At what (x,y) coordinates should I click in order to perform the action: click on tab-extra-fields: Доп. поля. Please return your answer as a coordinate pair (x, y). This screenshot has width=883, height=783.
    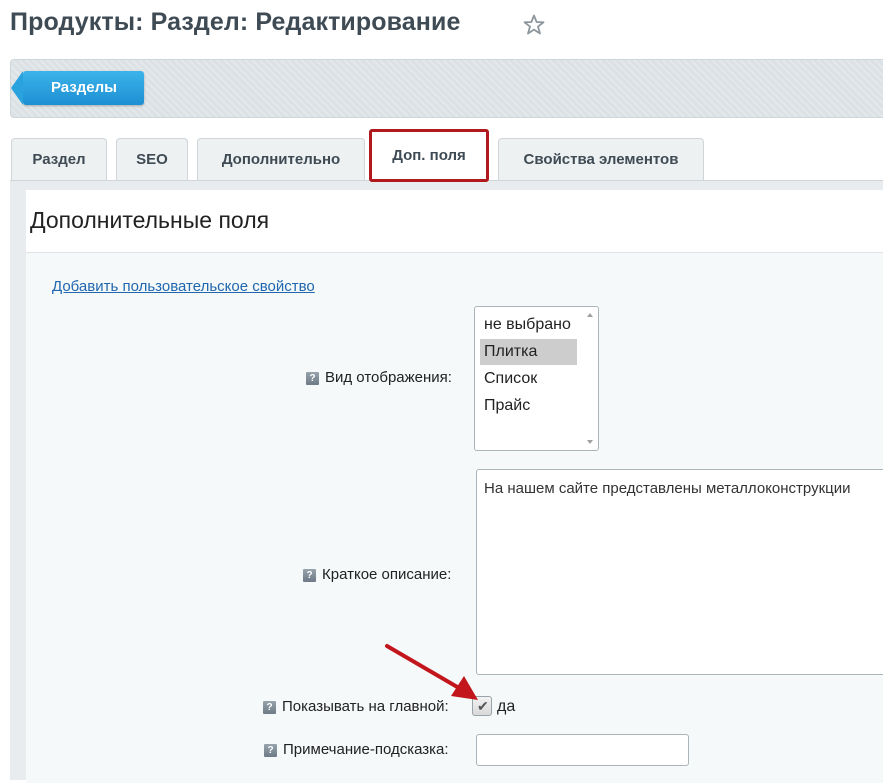
    Looking at the image, I should click on (429, 155).